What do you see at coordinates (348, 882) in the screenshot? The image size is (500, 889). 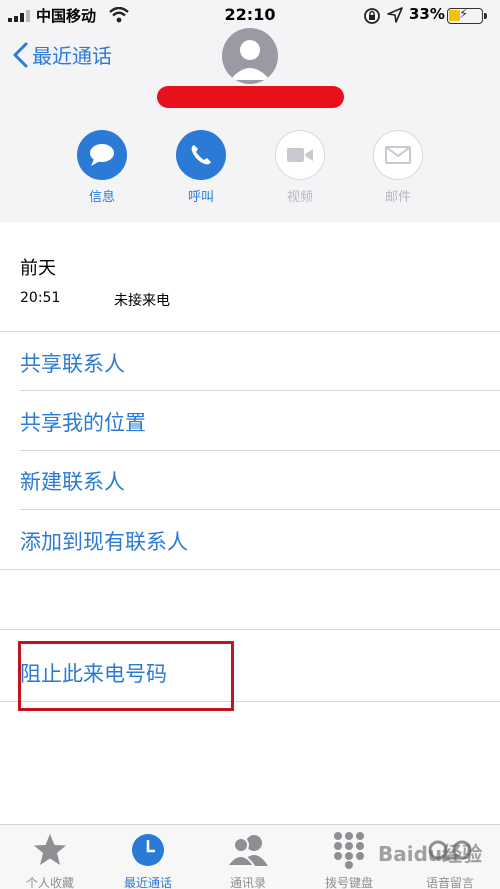 I see `tab-label: 拨号键盘` at bounding box center [348, 882].